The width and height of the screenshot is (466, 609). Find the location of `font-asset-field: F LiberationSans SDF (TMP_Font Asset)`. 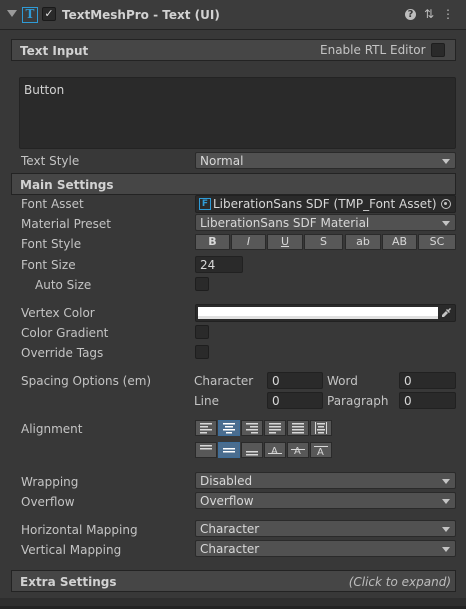

font-asset-field: F LiberationSans SDF (TMP_Font Asset) is located at coordinates (325, 204).